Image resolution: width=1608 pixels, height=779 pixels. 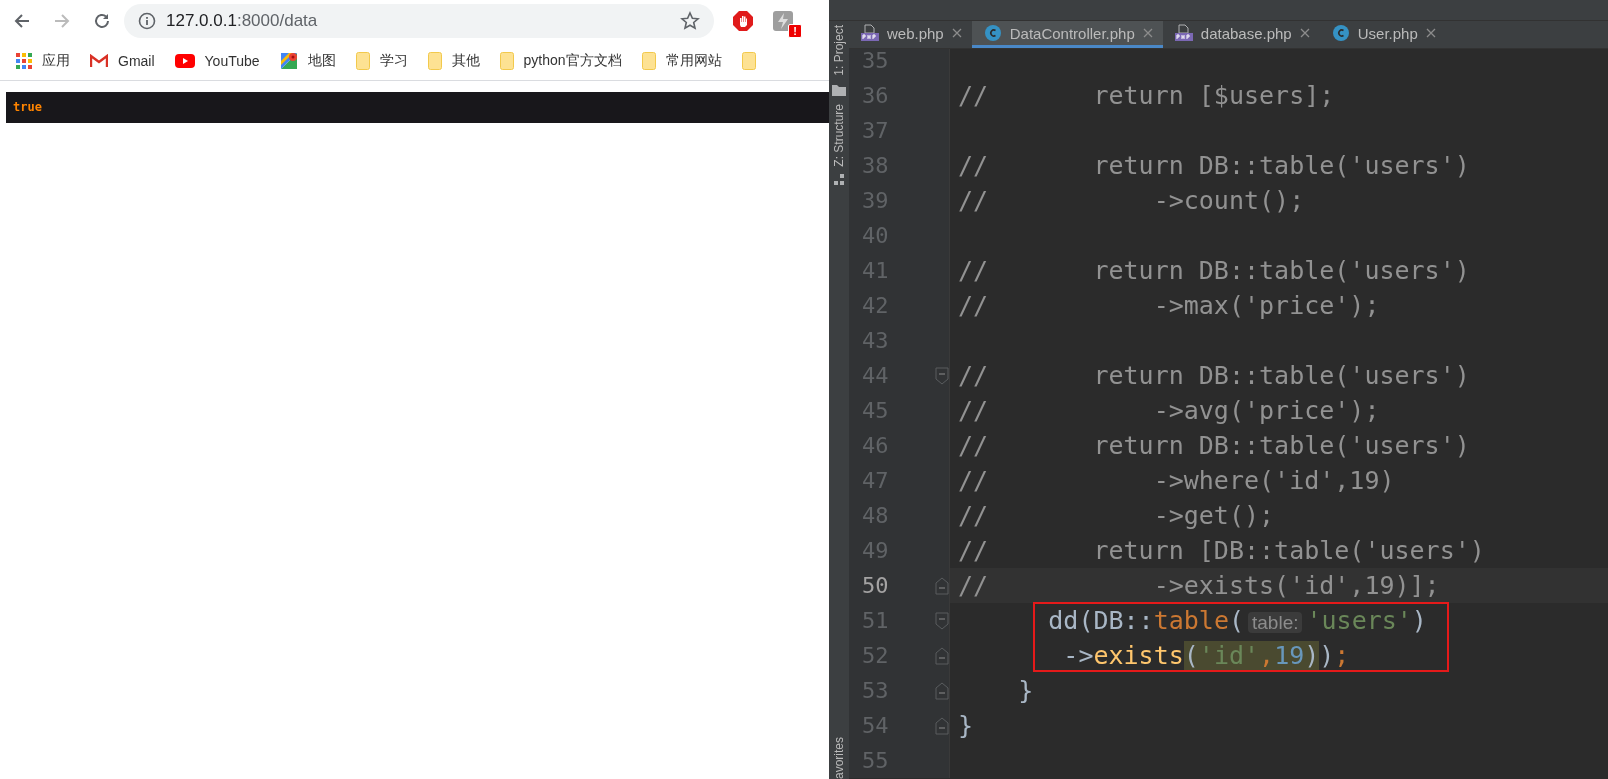 I want to click on editor-tab: database.php, so click(x=1241, y=34).